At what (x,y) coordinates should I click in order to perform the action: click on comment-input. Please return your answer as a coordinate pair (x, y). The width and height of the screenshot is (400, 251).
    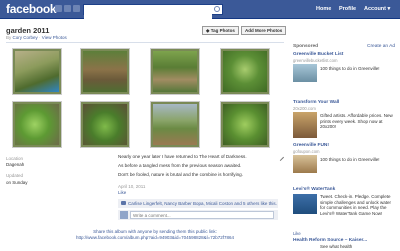
    Looking at the image, I should click on (202, 215).